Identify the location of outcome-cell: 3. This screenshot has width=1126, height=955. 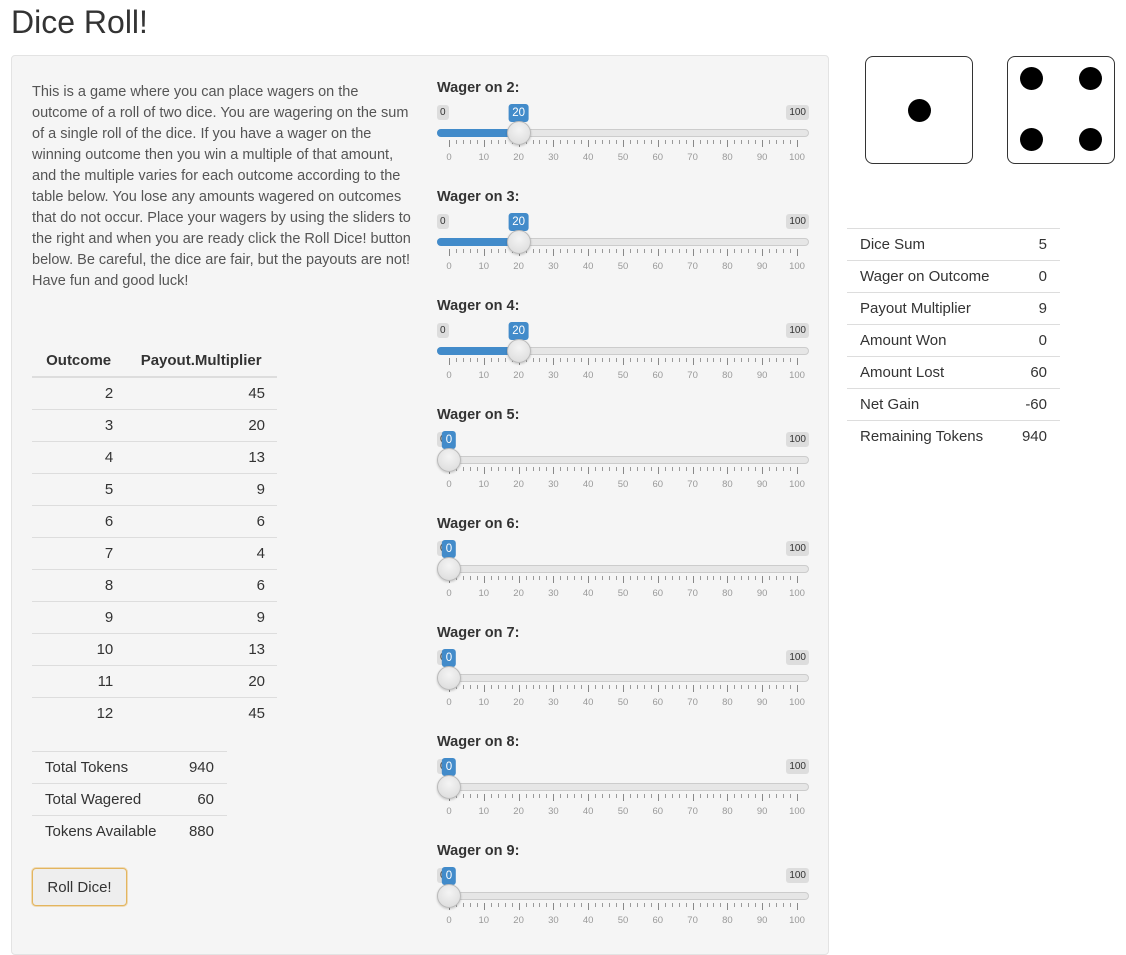
(79, 425).